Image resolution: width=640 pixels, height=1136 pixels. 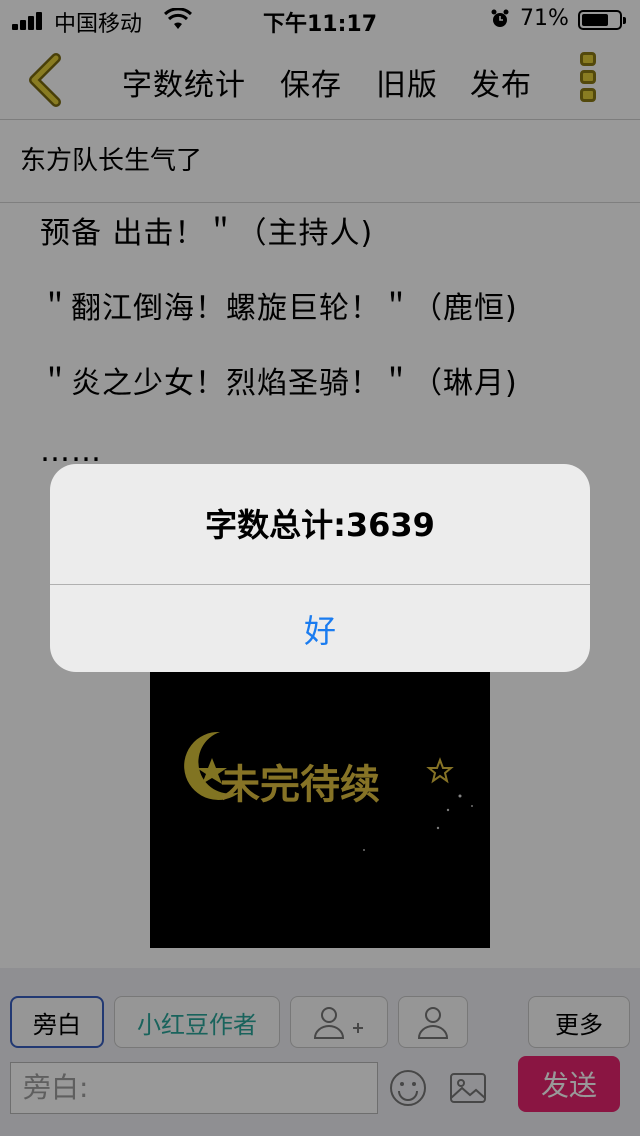 What do you see at coordinates (320, 525) in the screenshot?
I see `alert-message: 字数总计:3639` at bounding box center [320, 525].